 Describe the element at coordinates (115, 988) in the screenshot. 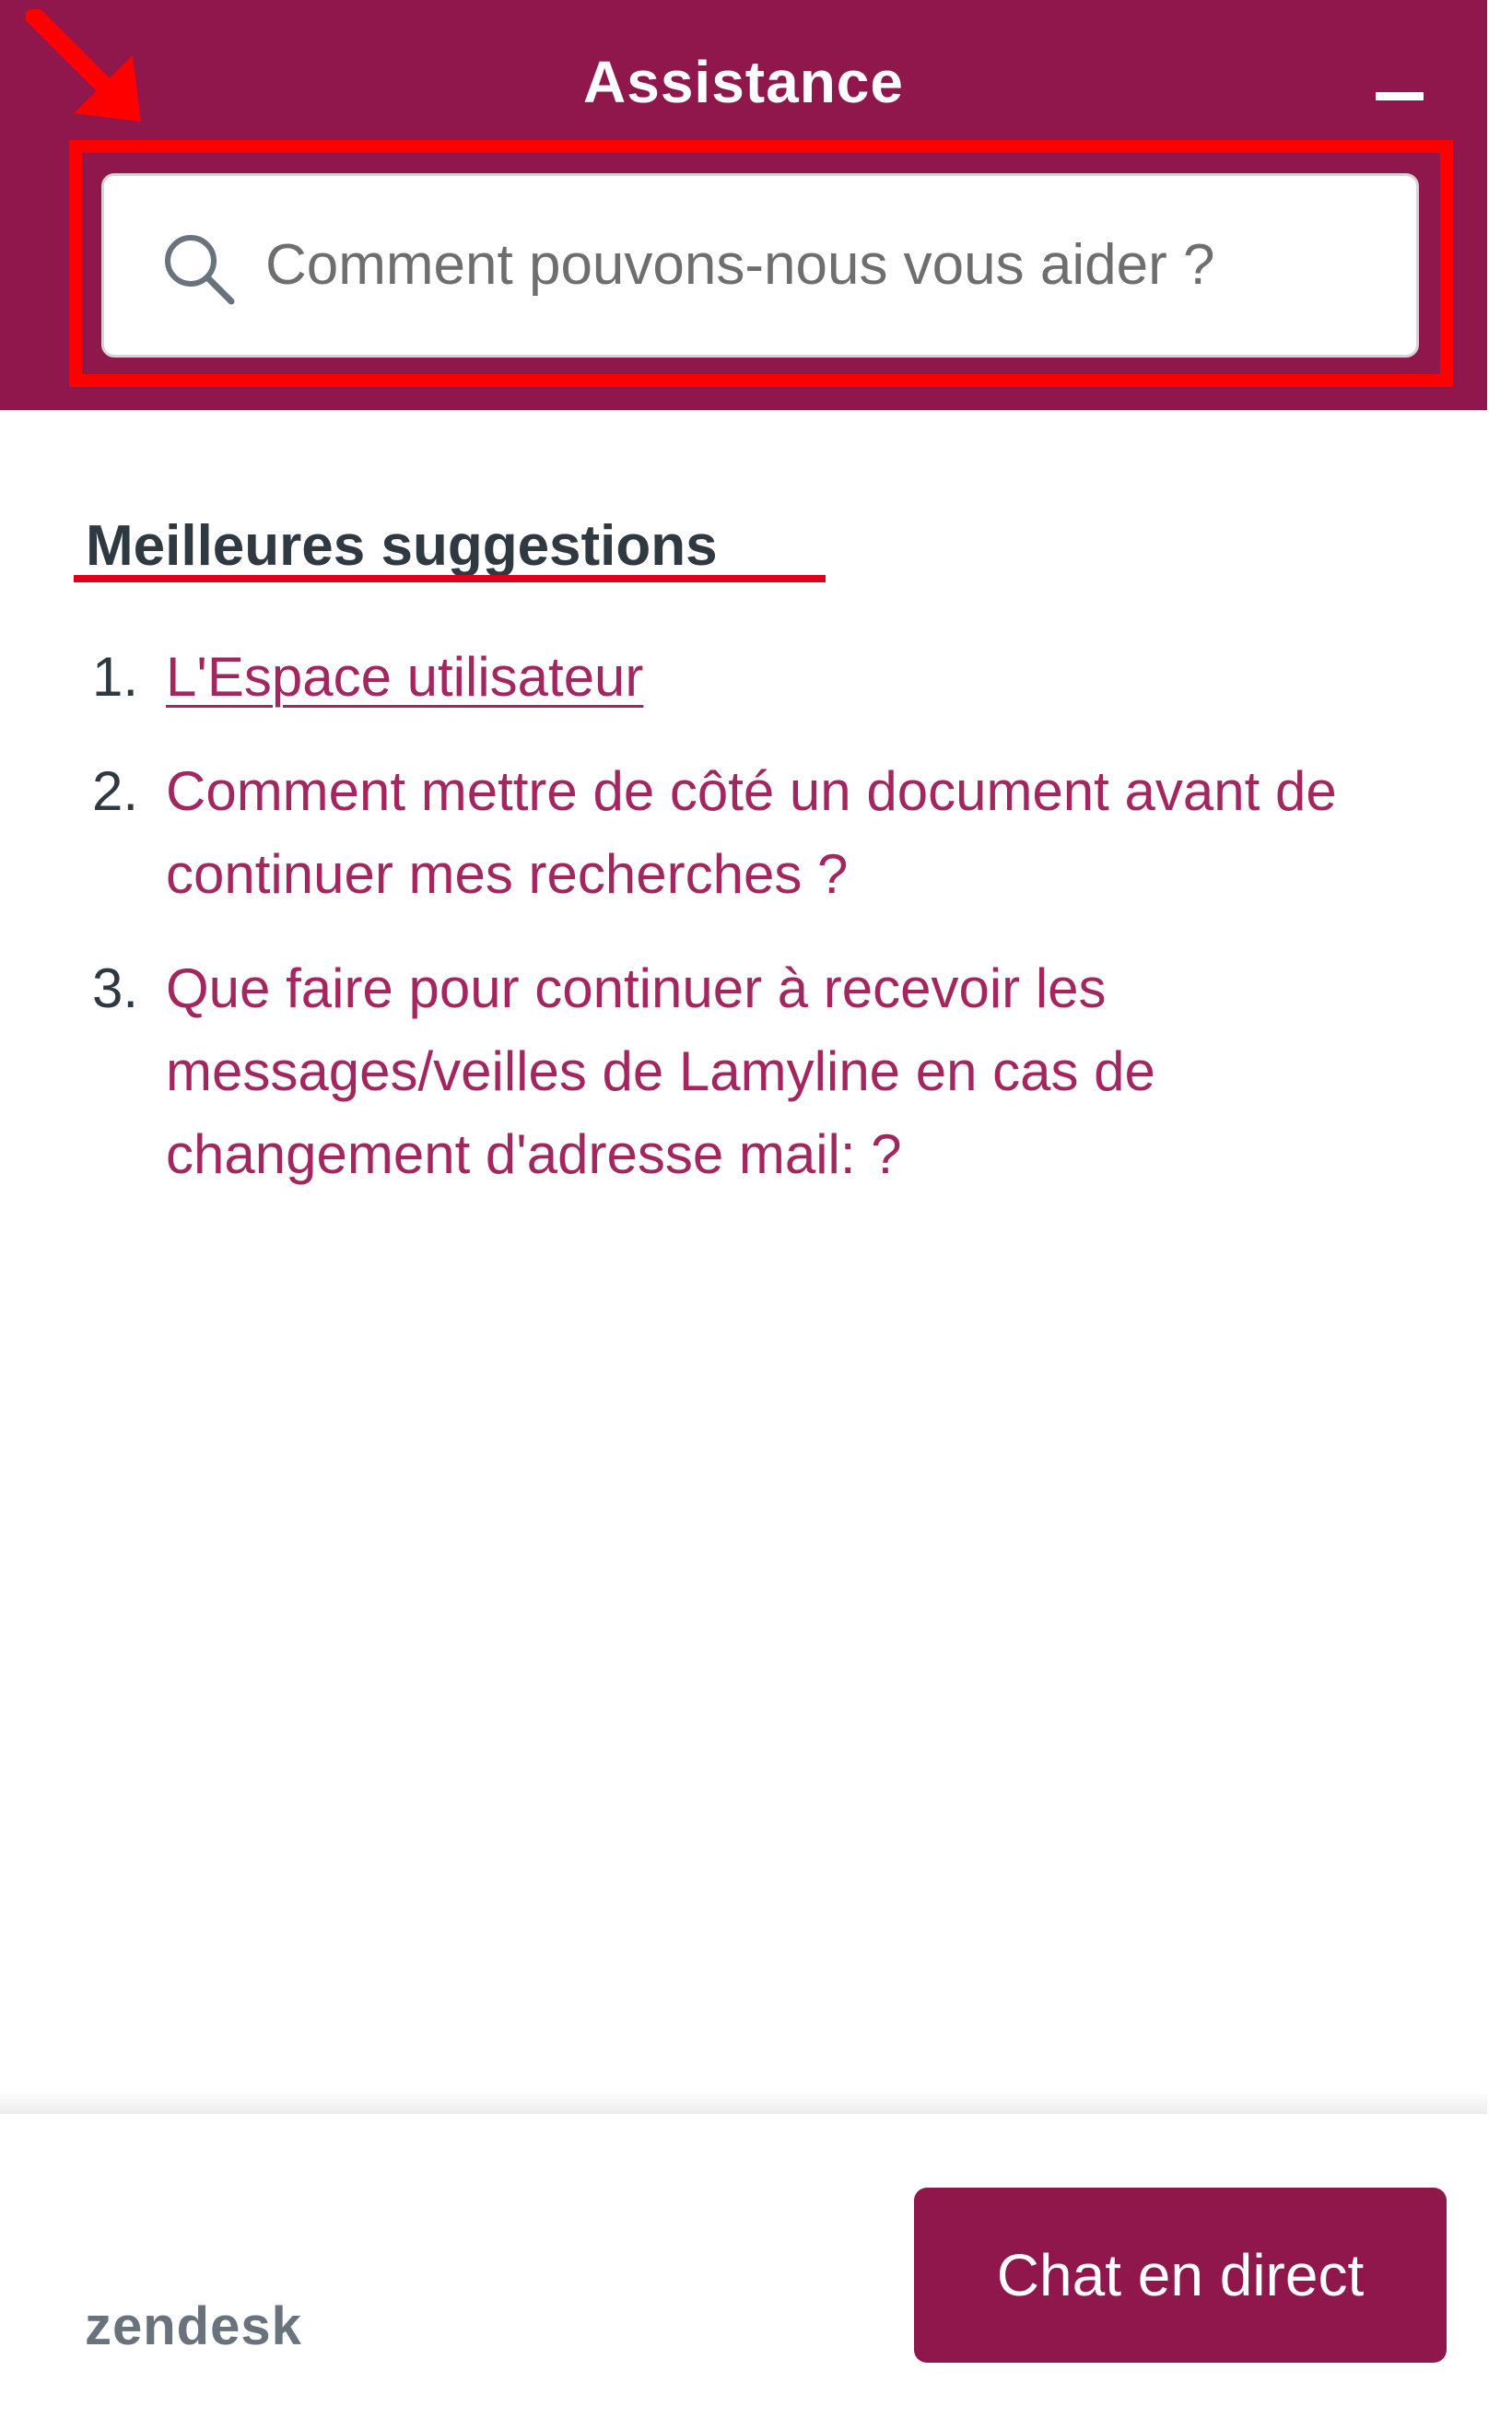

I see `suggestion-number: 3.` at that location.